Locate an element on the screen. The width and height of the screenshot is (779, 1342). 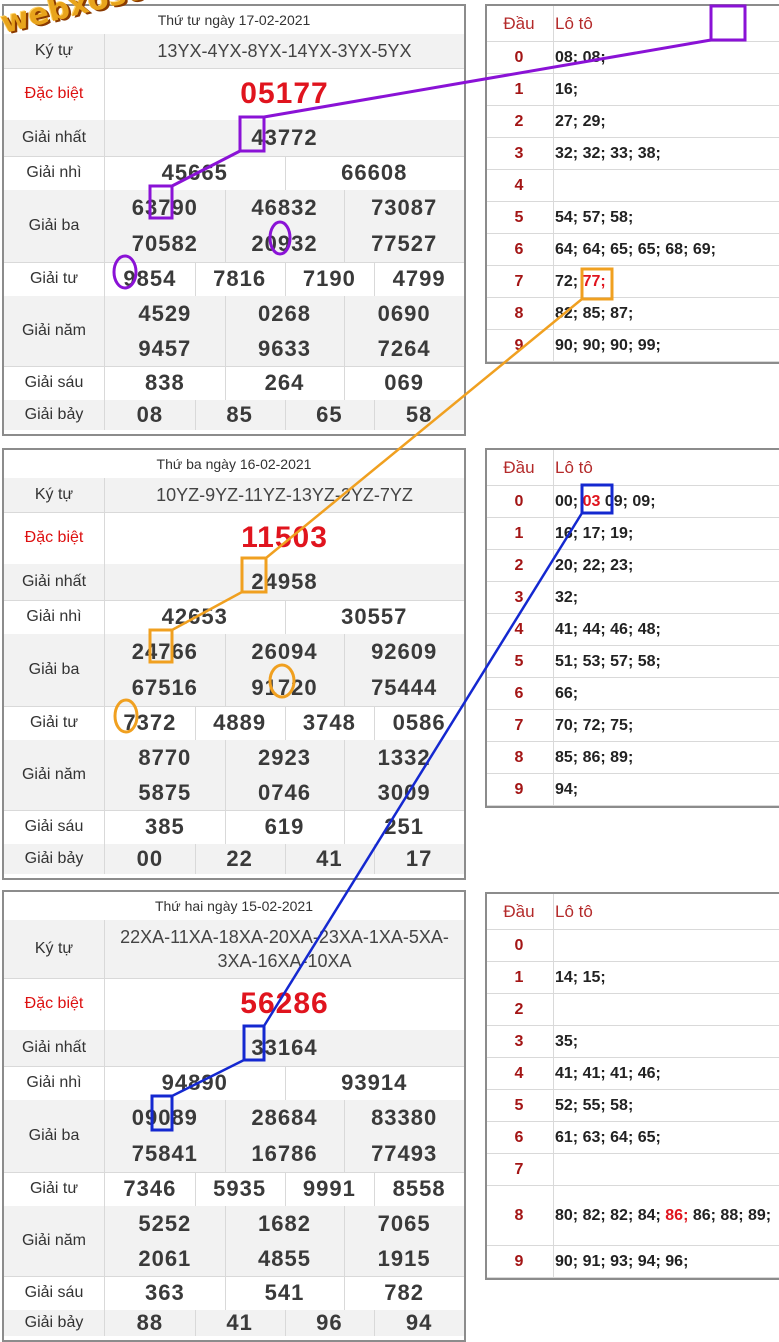
special-prize-number: 56286 is located at coordinates (284, 1003).